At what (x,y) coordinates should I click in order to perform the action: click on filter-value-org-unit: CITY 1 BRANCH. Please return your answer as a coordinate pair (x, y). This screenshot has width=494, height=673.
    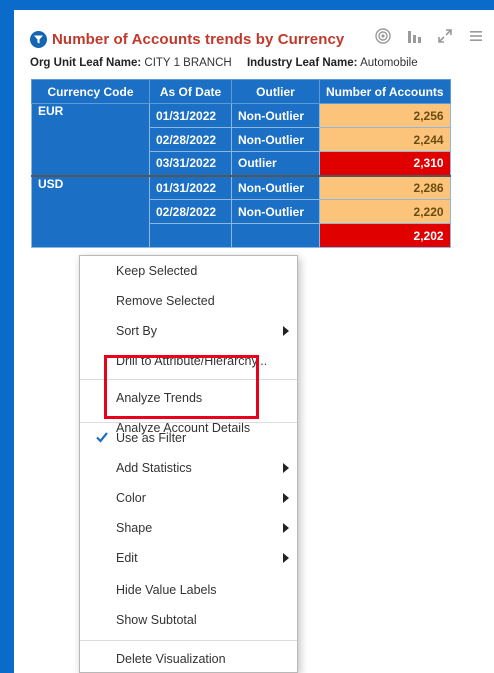
    Looking at the image, I should click on (188, 63).